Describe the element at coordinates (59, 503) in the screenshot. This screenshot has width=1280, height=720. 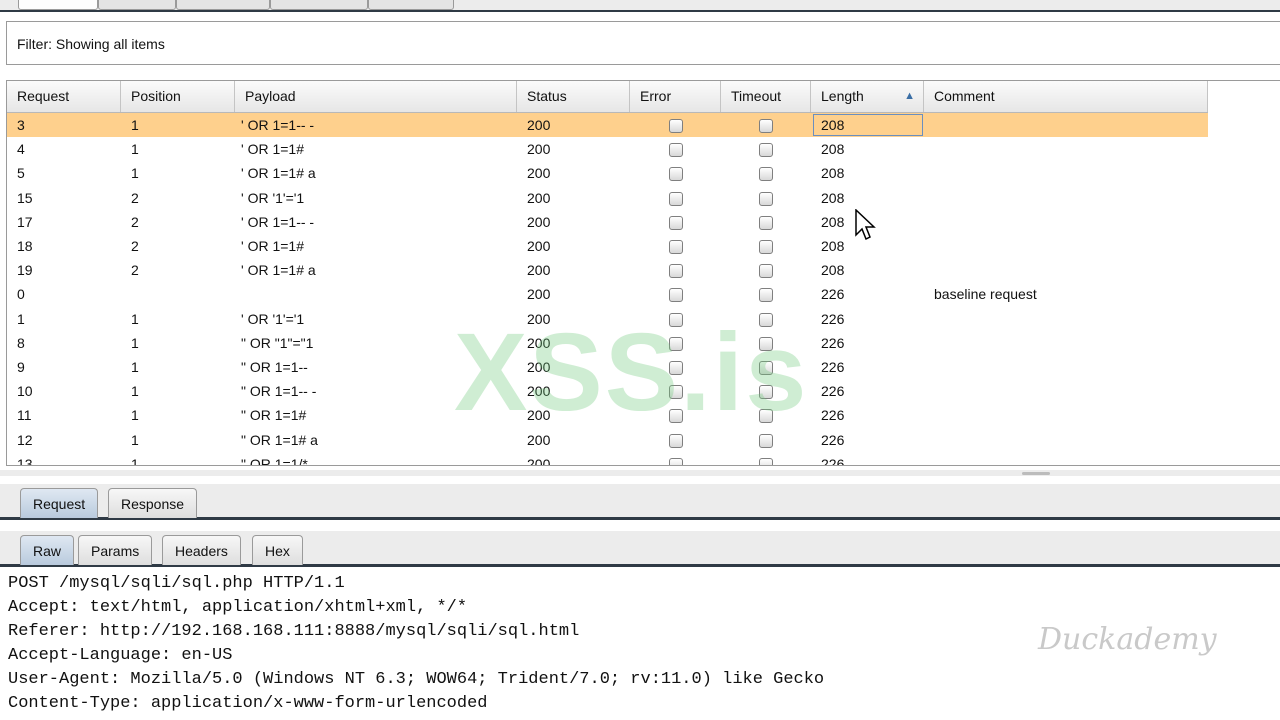
I see `tab-request: Request` at that location.